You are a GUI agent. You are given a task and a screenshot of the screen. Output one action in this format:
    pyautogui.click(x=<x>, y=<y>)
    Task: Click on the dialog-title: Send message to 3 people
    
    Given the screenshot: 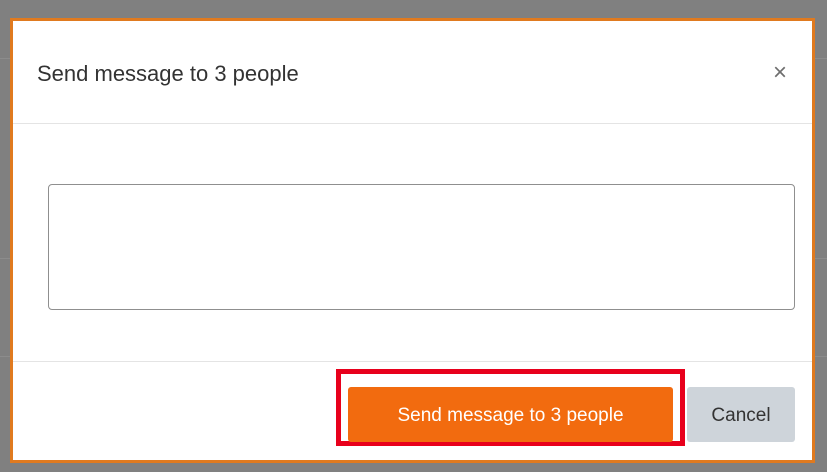 What is the action you would take?
    pyautogui.click(x=168, y=73)
    